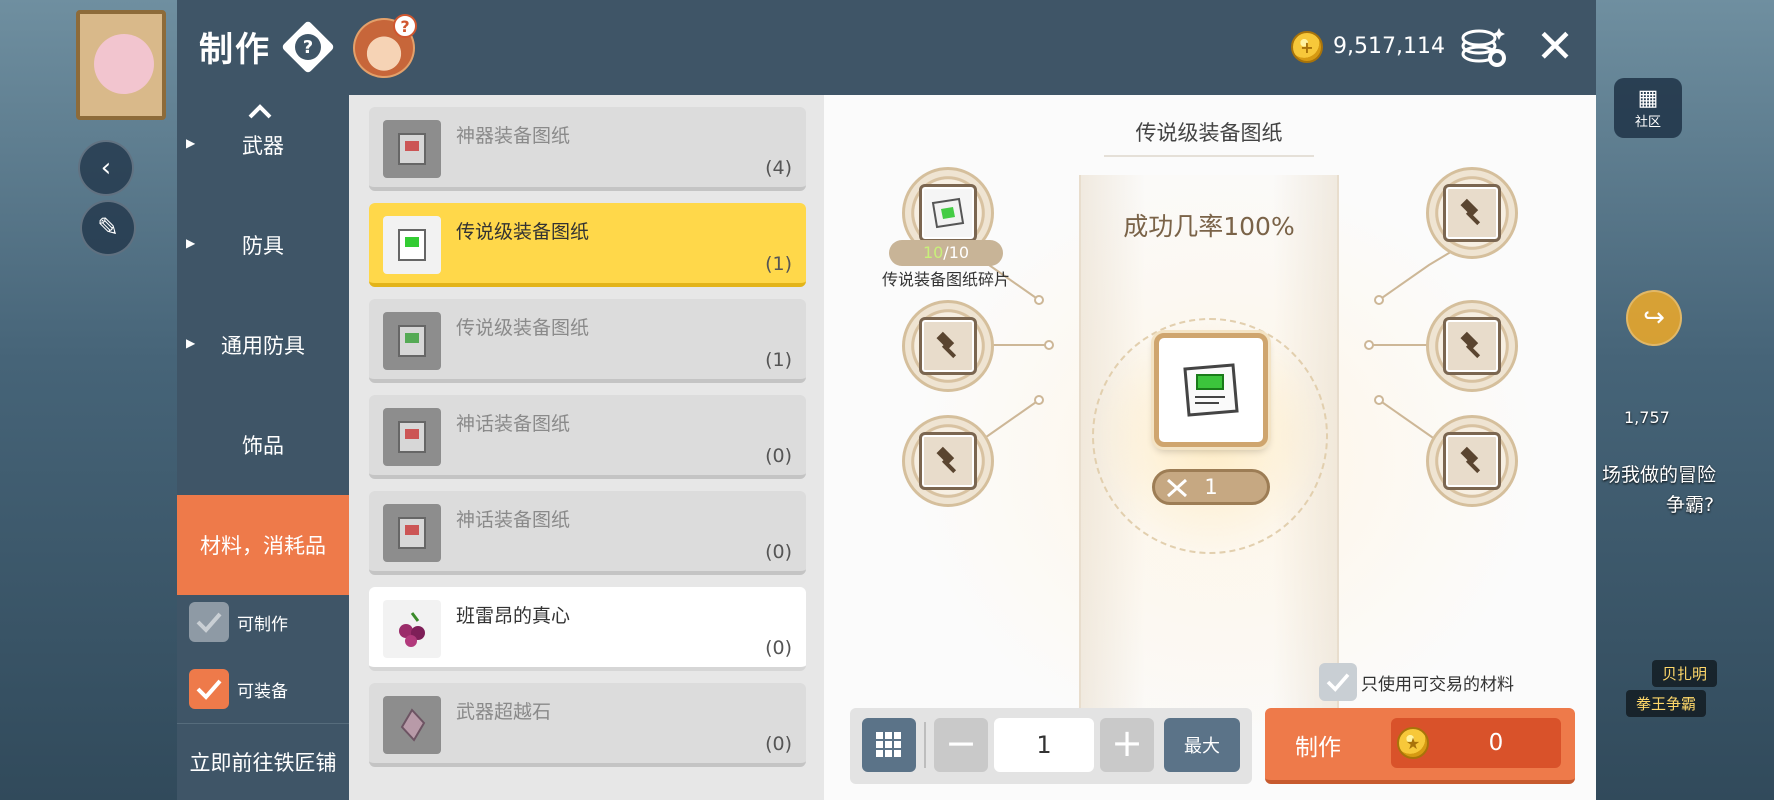 This screenshot has height=800, width=1774. Describe the element at coordinates (1648, 98) in the screenshot. I see `grid-icon: ▦` at that location.